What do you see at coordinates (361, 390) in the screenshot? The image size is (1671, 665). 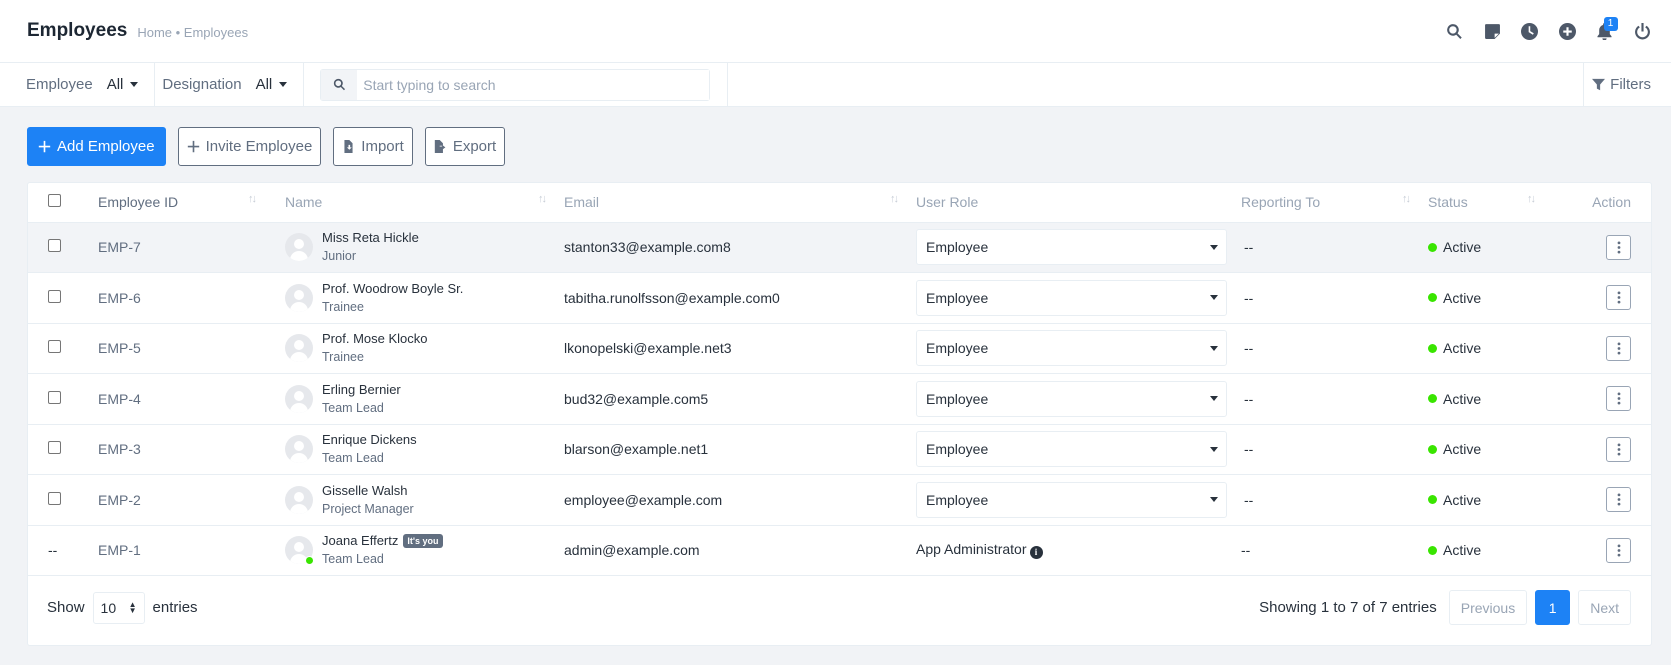 I see `employee-name: Erling Bernier` at bounding box center [361, 390].